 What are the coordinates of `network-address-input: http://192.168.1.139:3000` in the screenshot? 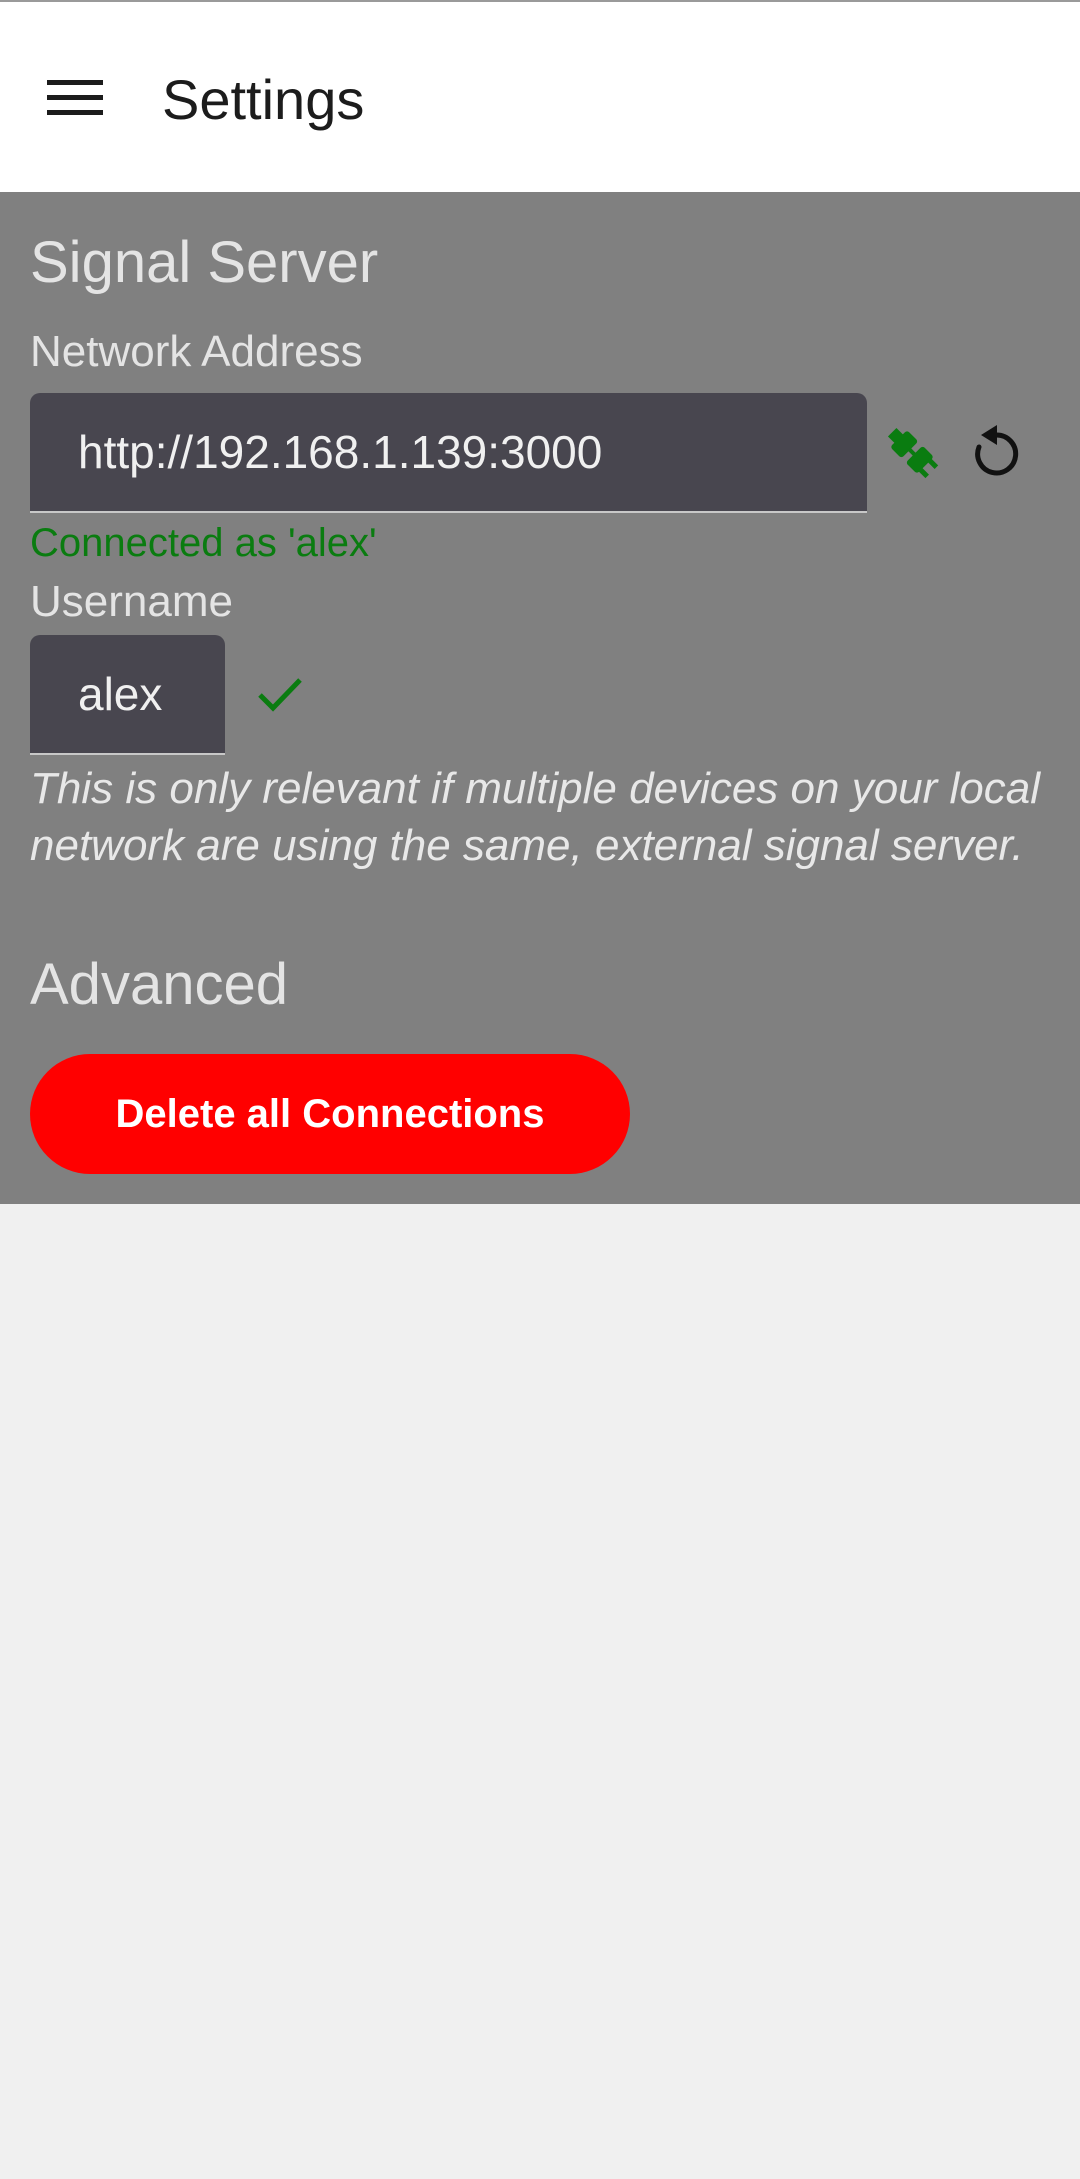 It's located at (448, 453).